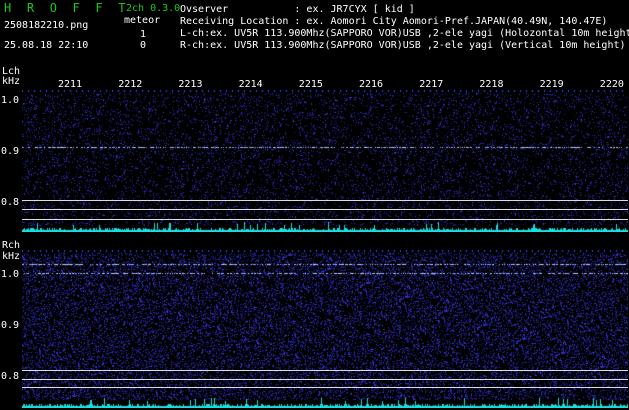 The image size is (629, 410). What do you see at coordinates (551, 84) in the screenshot?
I see `time-tick-label: 2219` at bounding box center [551, 84].